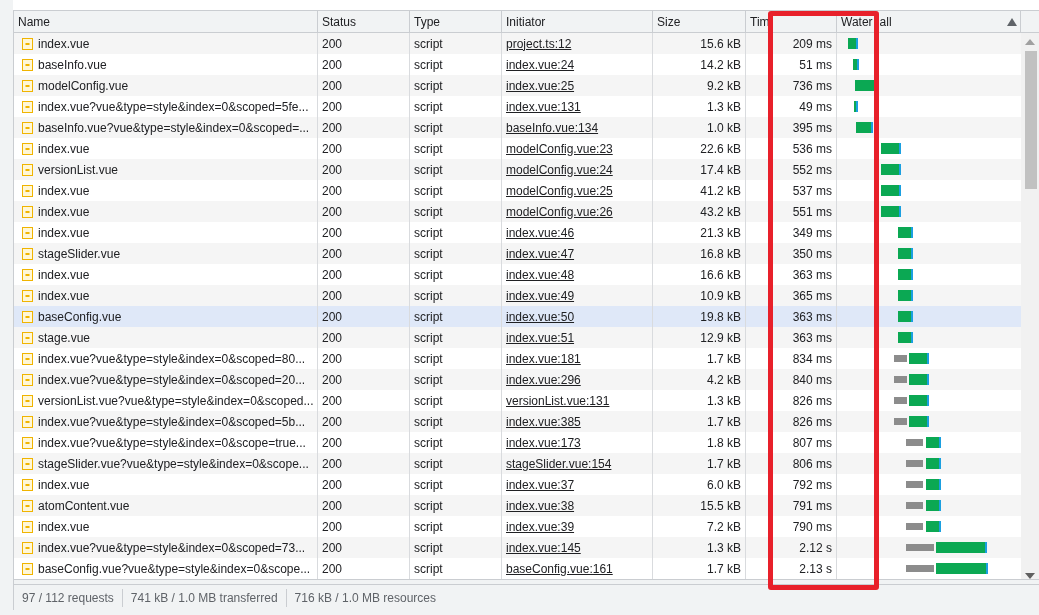  Describe the element at coordinates (885, 21) in the screenshot. I see `column-header: all` at that location.